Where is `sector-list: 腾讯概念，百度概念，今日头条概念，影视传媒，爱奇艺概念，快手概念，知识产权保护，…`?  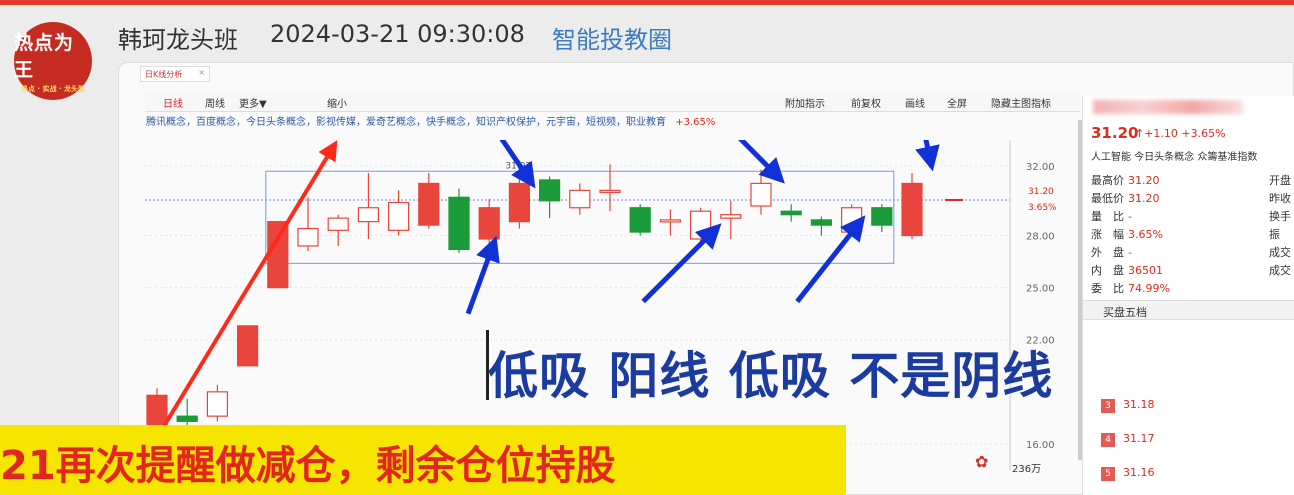
sector-list: 腾讯概念，百度概念，今日头条概念，影视传媒，爱奇艺概念，快手概念，知识产权保护，… is located at coordinates (406, 122).